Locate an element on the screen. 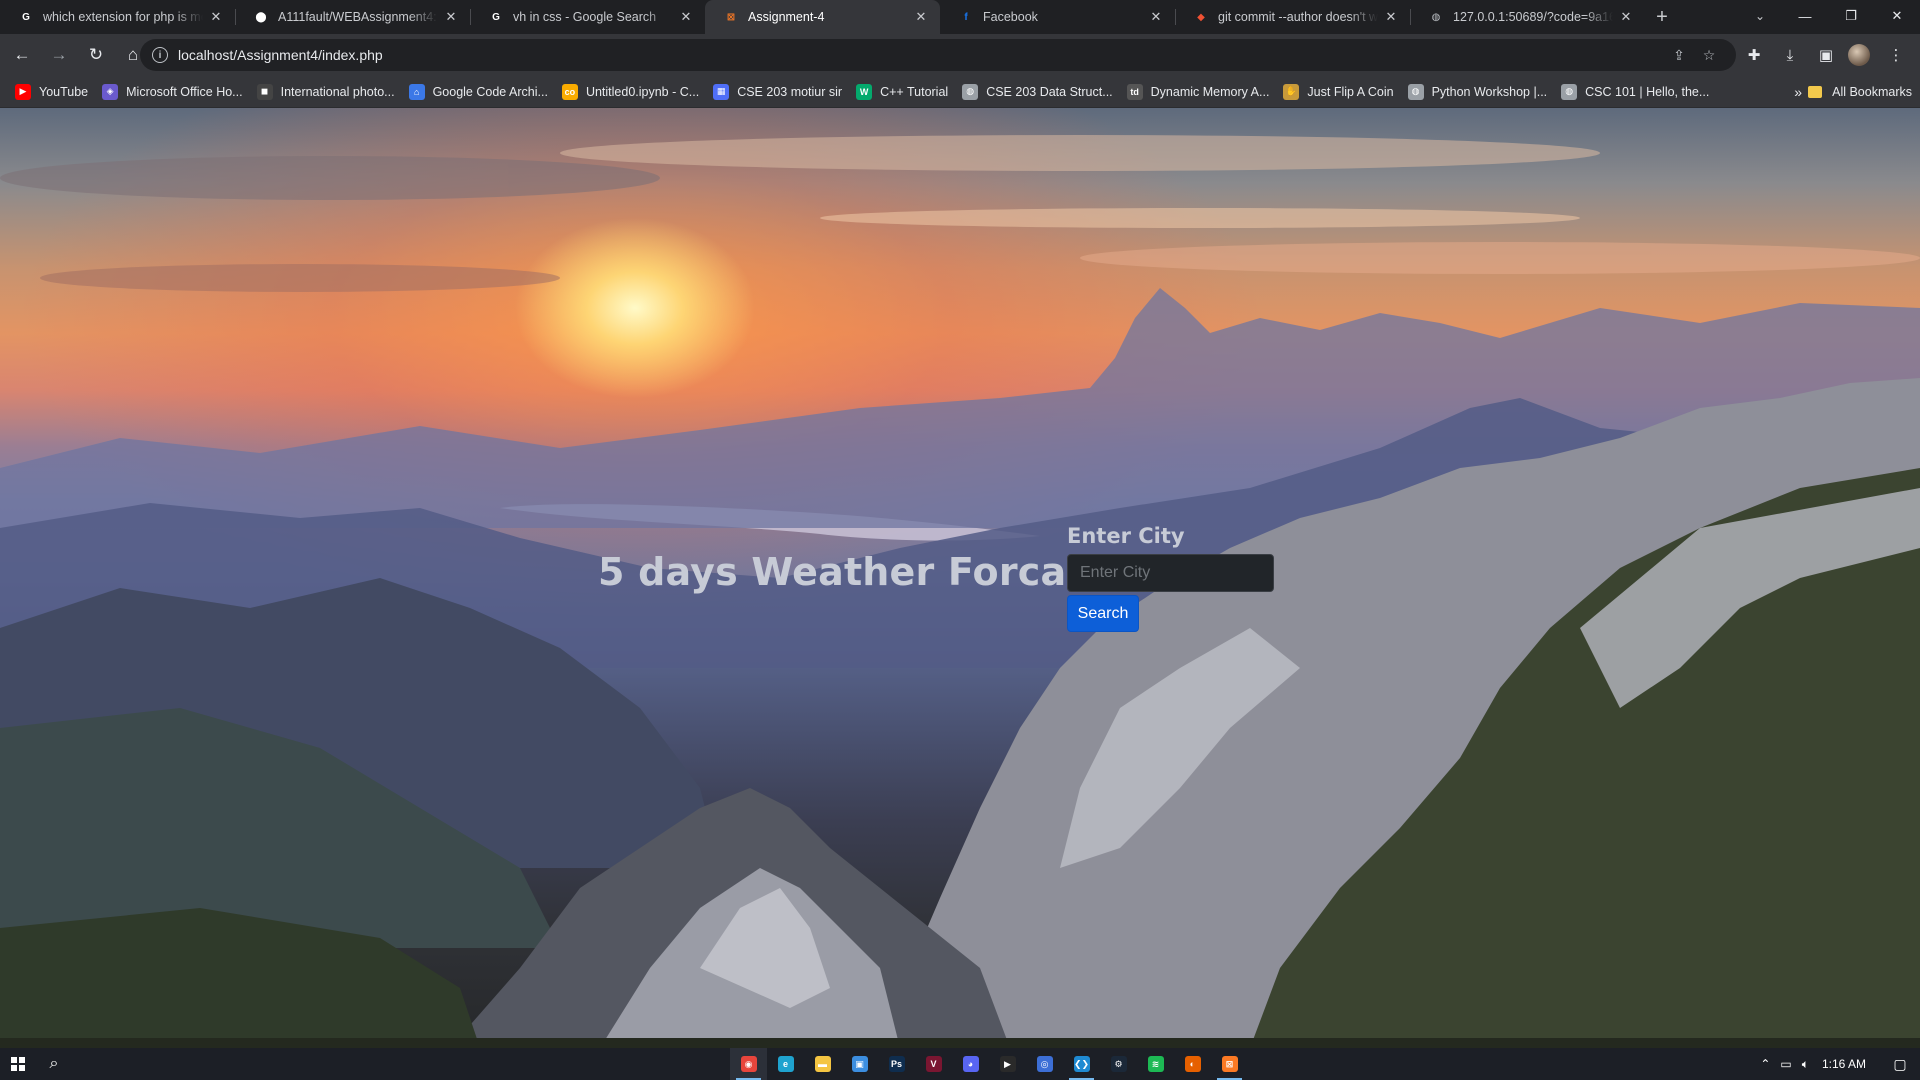 This screenshot has height=1080, width=1920. chrome-icon: ◉ is located at coordinates (748, 1064).